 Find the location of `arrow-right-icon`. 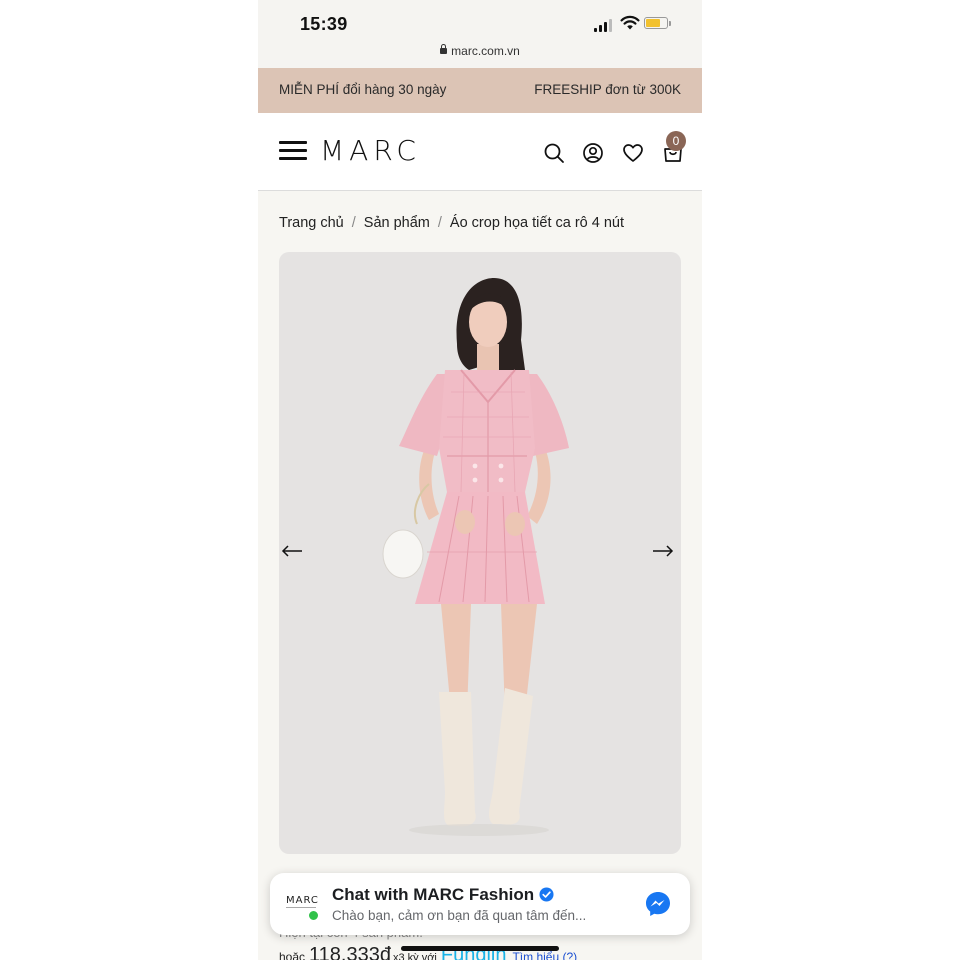

arrow-right-icon is located at coordinates (663, 551).